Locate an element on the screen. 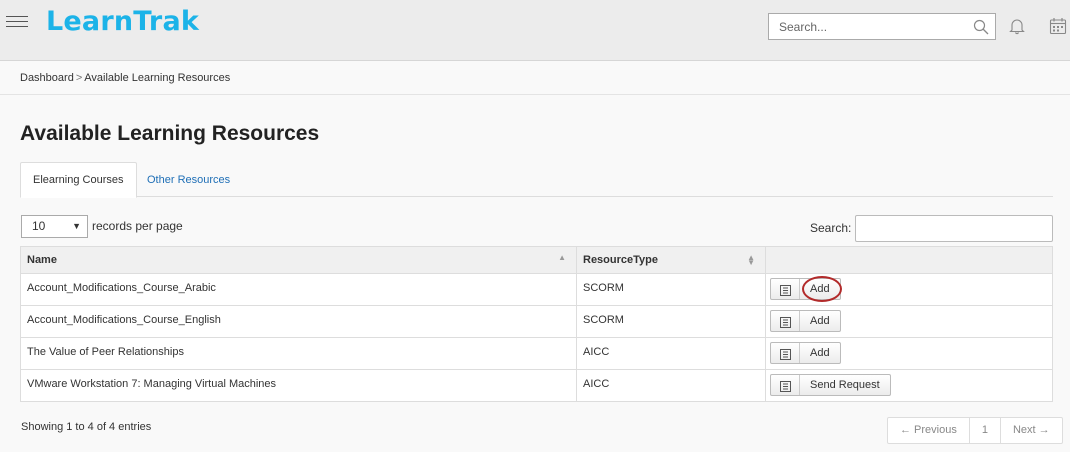 The image size is (1070, 452). next-page-button: Next → is located at coordinates (1031, 430).